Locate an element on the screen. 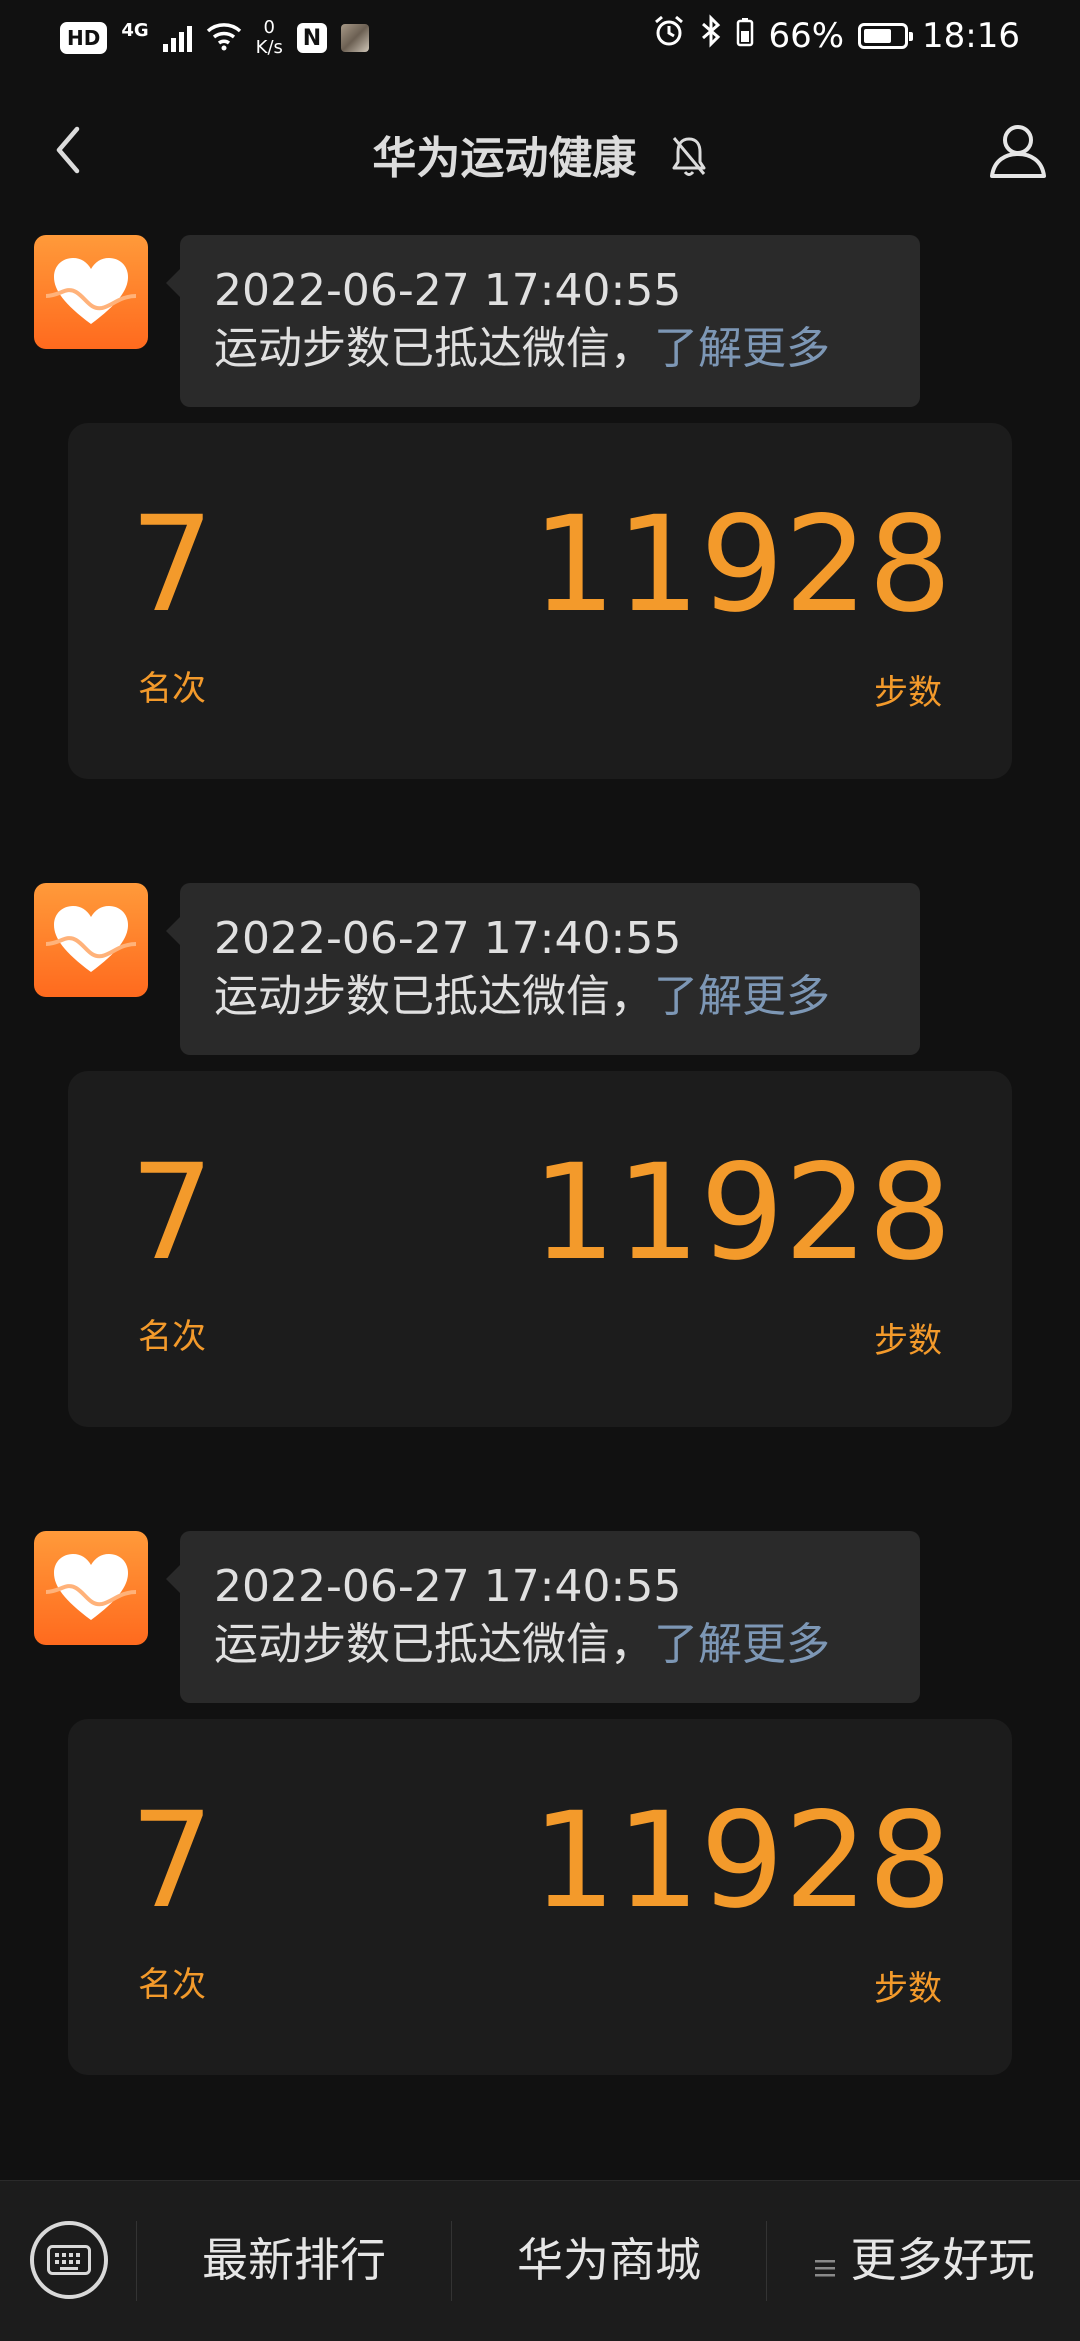 The width and height of the screenshot is (1080, 2341). battery-percent: 66% is located at coordinates (806, 35).